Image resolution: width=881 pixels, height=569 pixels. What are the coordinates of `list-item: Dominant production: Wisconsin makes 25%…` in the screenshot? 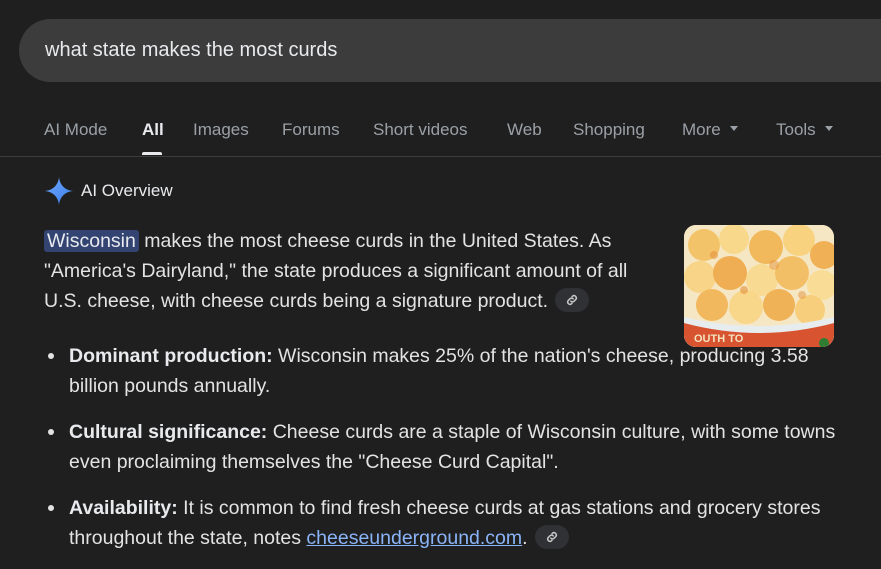 It's located at (444, 371).